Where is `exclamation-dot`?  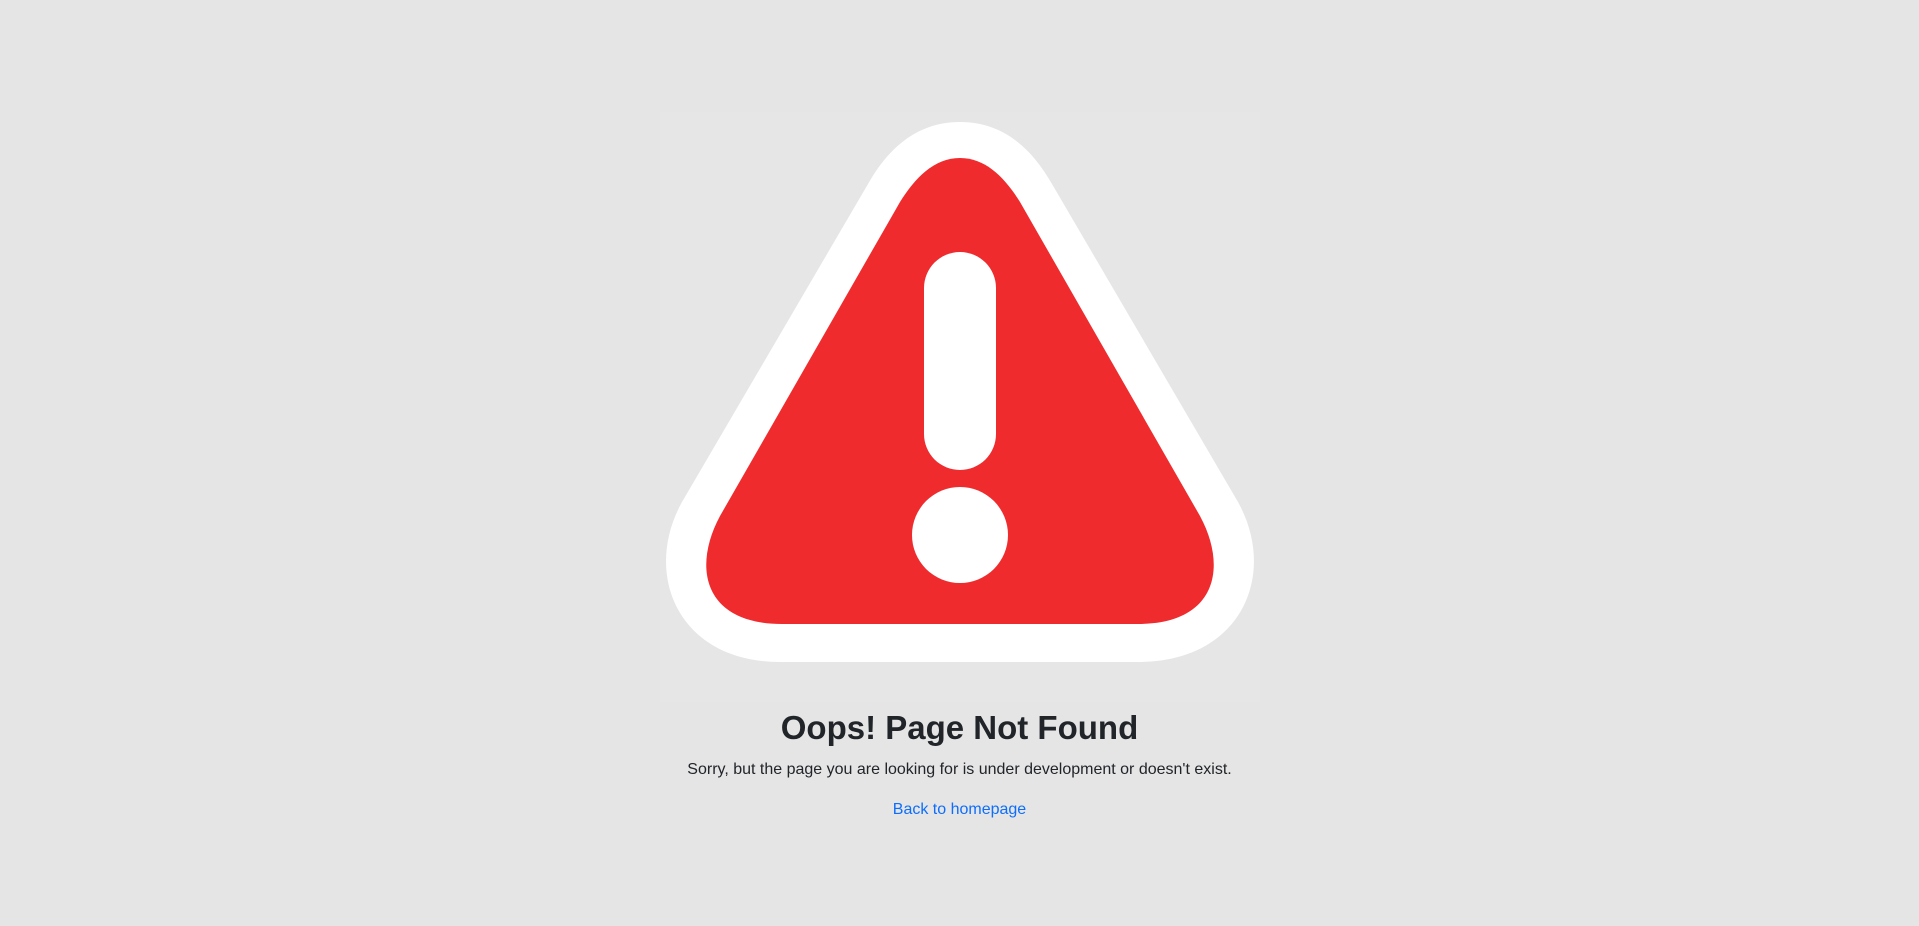
exclamation-dot is located at coordinates (960, 535).